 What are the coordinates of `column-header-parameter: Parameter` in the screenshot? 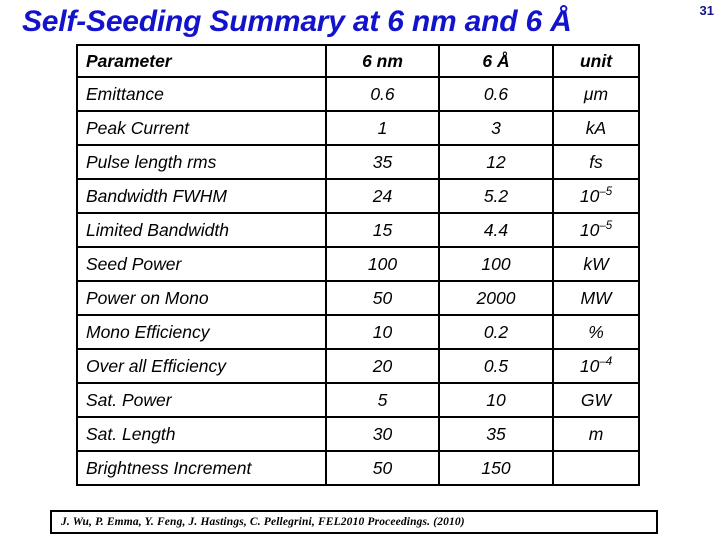 It's located at (201, 61).